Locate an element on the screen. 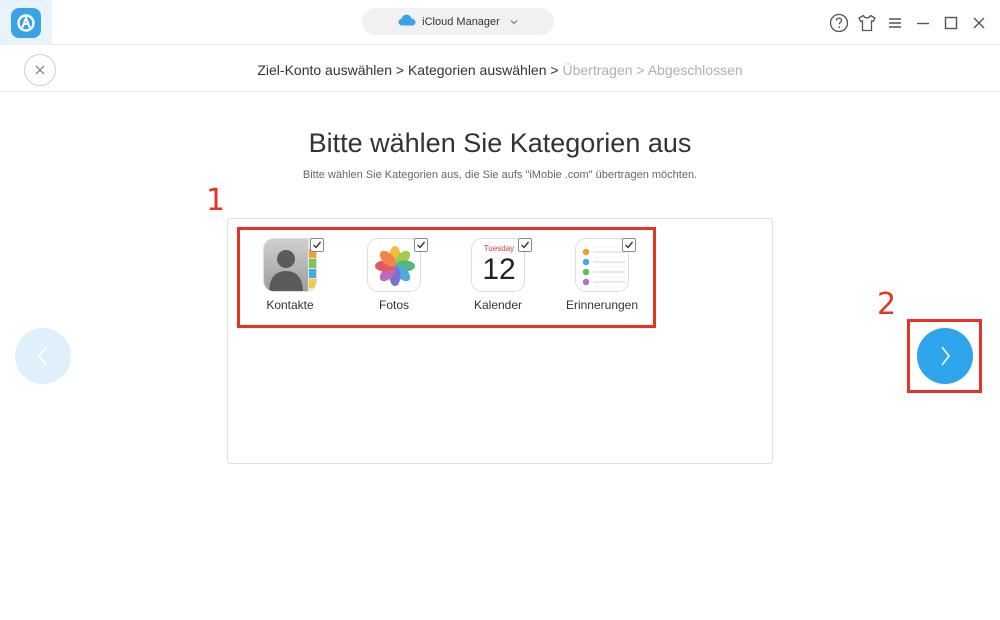  chevron-right-icon is located at coordinates (946, 356).